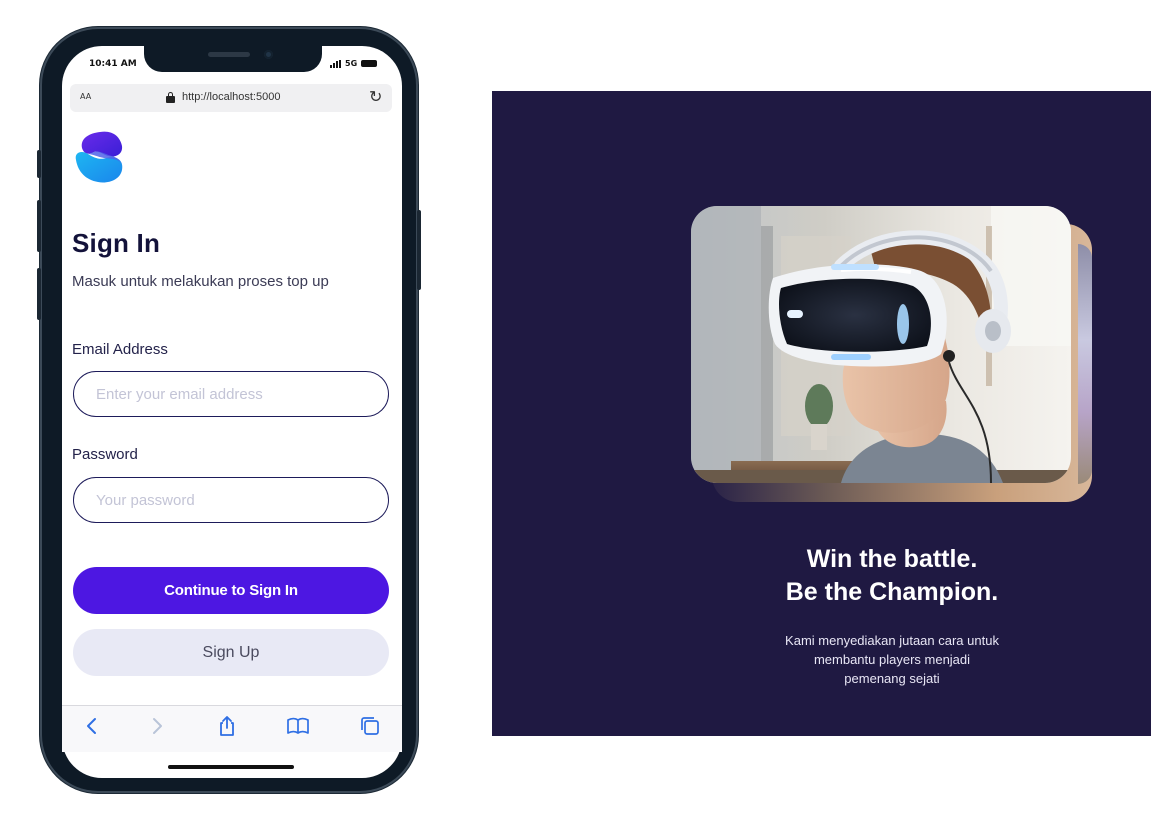  What do you see at coordinates (370, 726) in the screenshot?
I see `tabs-icon` at bounding box center [370, 726].